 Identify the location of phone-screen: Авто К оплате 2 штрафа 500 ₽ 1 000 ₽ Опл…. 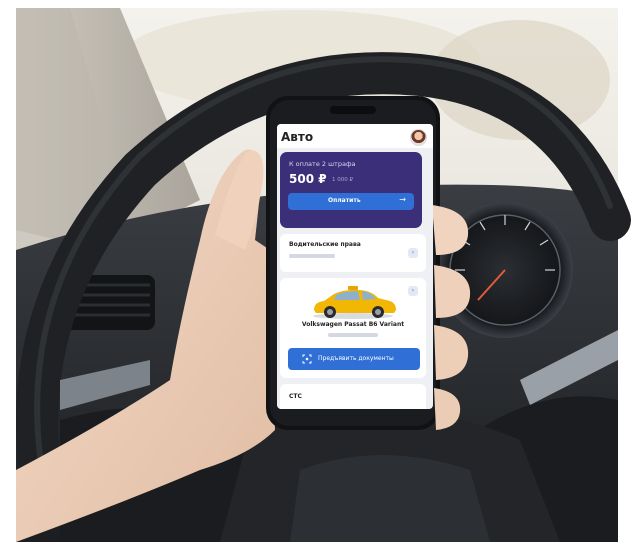
(355, 266).